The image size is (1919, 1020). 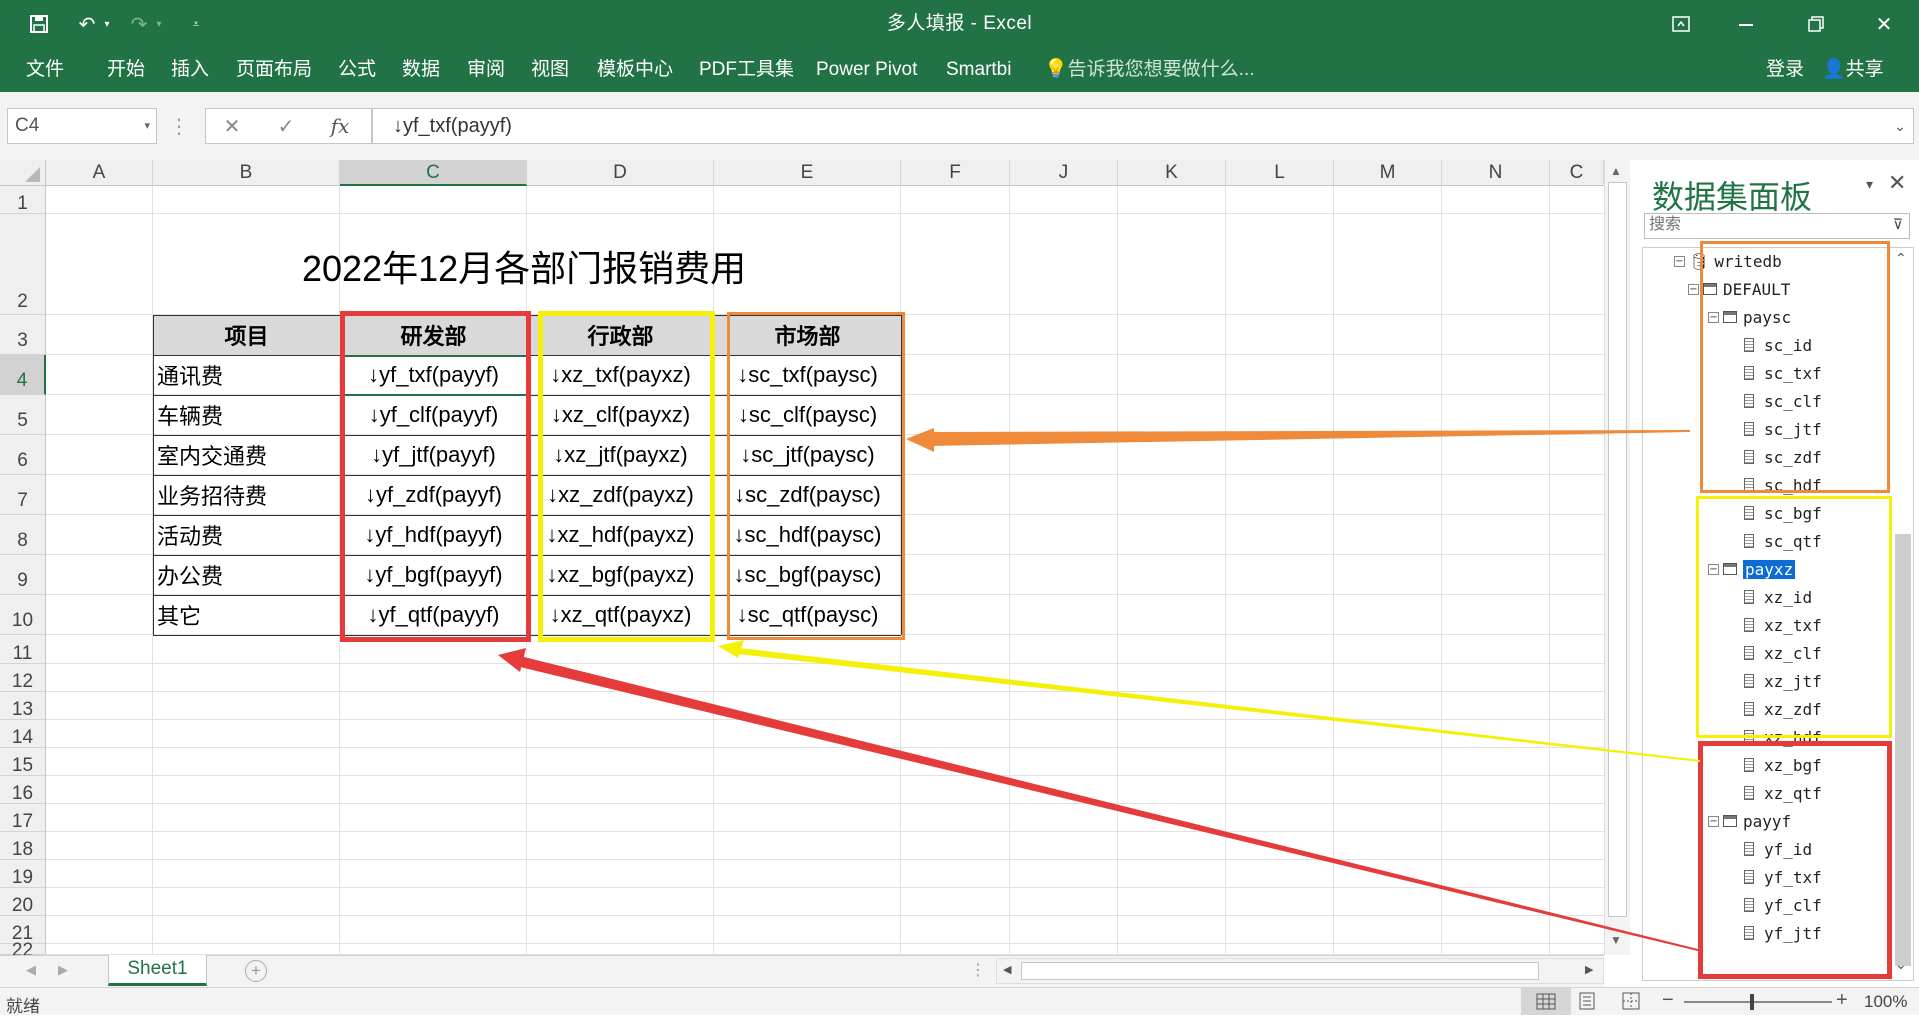 What do you see at coordinates (1172, 173) in the screenshot?
I see `column-header: K` at bounding box center [1172, 173].